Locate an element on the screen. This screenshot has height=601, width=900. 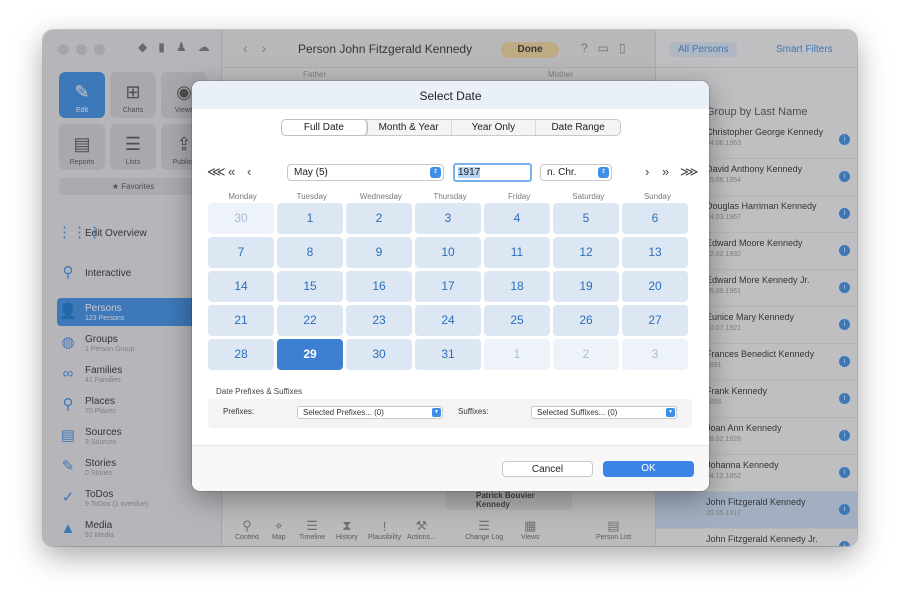
calendar-day: 10 is located at coordinates (448, 252).